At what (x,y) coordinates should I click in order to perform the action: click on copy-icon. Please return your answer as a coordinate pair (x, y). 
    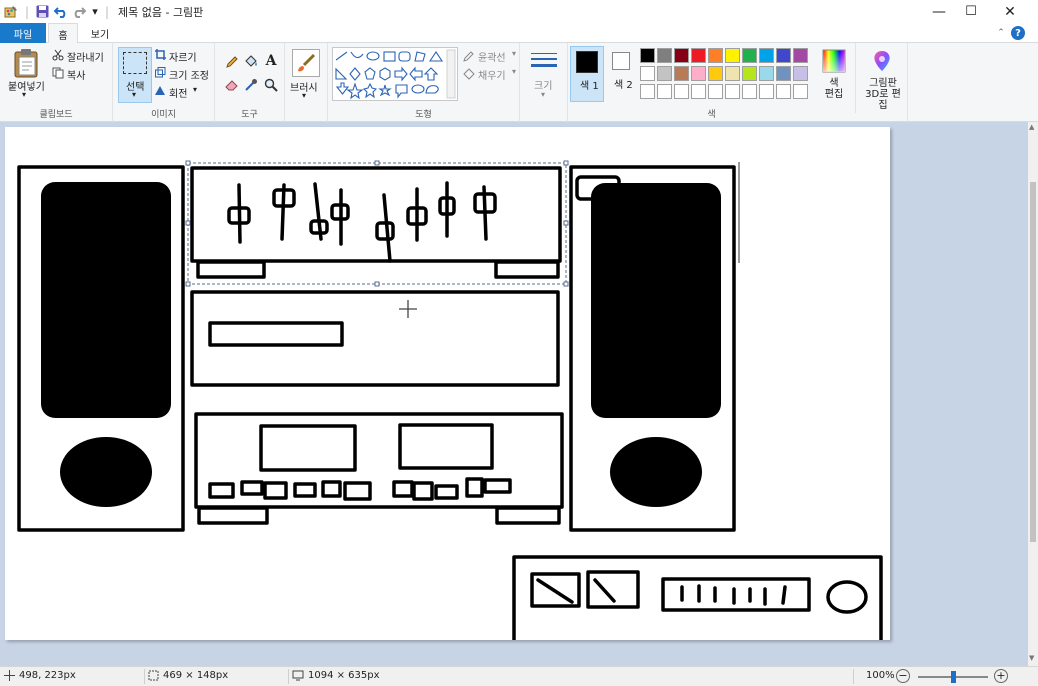
    Looking at the image, I should click on (58, 73).